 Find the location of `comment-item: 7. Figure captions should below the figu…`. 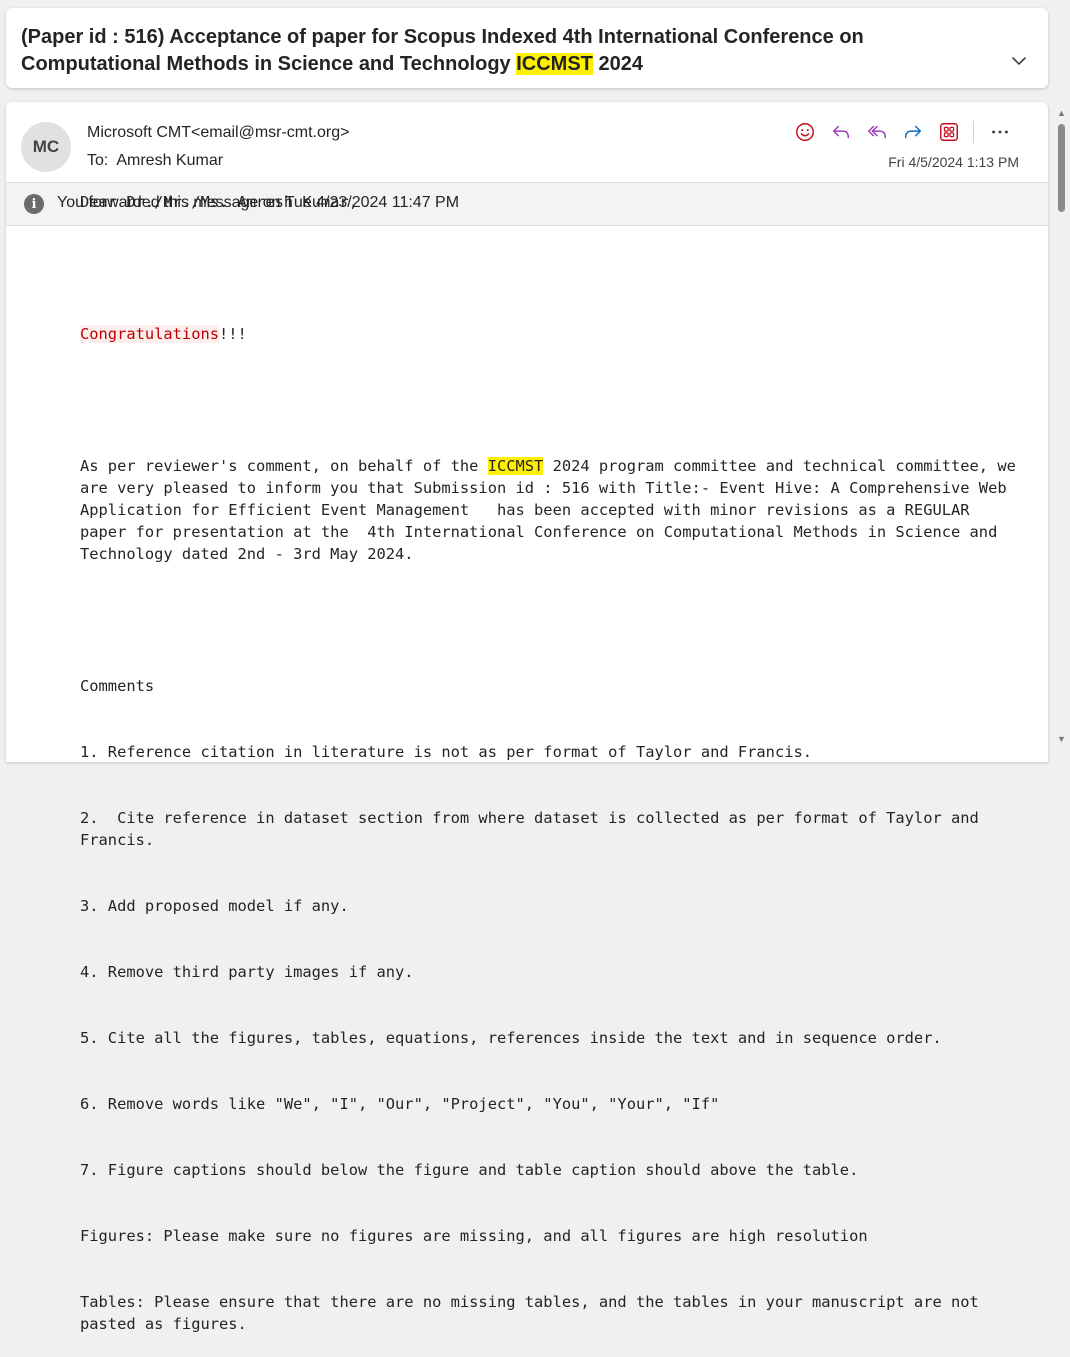

comment-item: 7. Figure captions should below the figu… is located at coordinates (469, 1170).